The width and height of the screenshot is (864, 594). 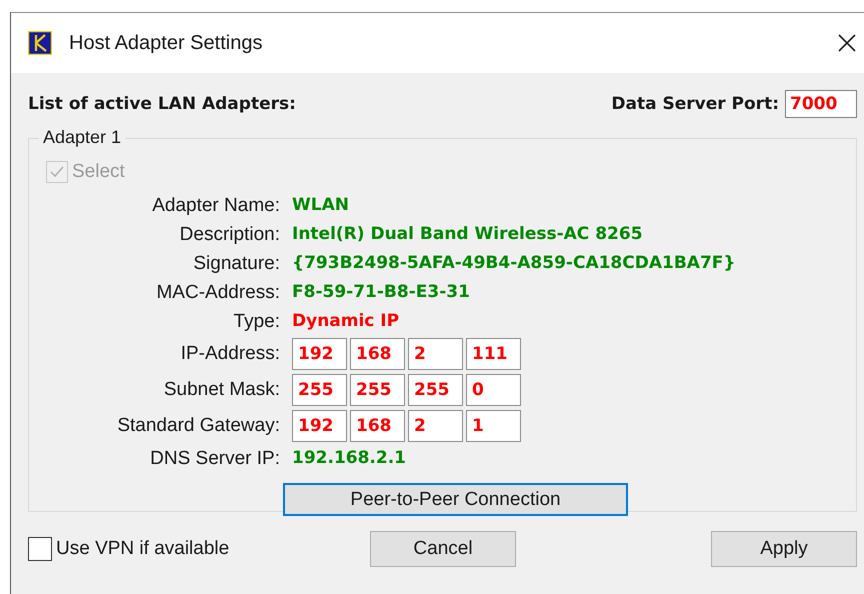 What do you see at coordinates (493, 426) in the screenshot?
I see `octet-field: 1` at bounding box center [493, 426].